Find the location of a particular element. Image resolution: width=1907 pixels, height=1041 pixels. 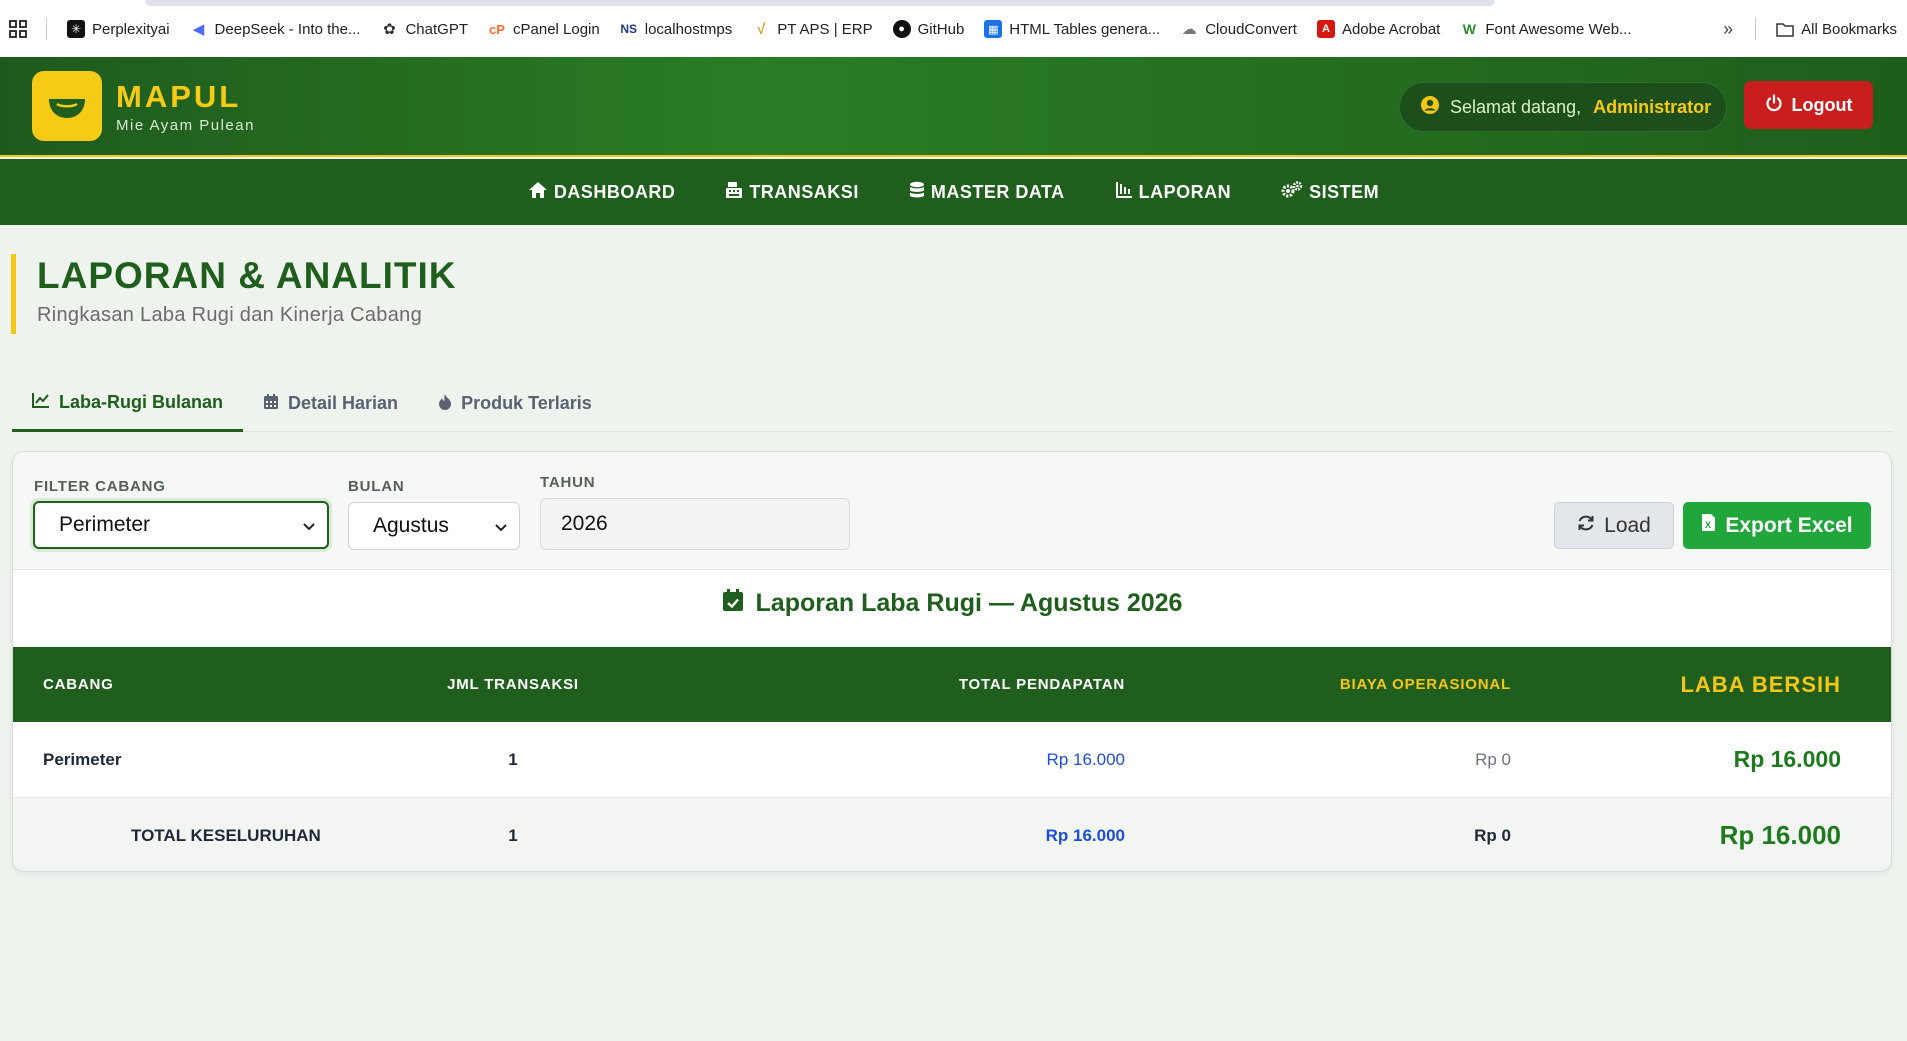

total-biaya-operasional: Rp 0 is located at coordinates (1492, 835).